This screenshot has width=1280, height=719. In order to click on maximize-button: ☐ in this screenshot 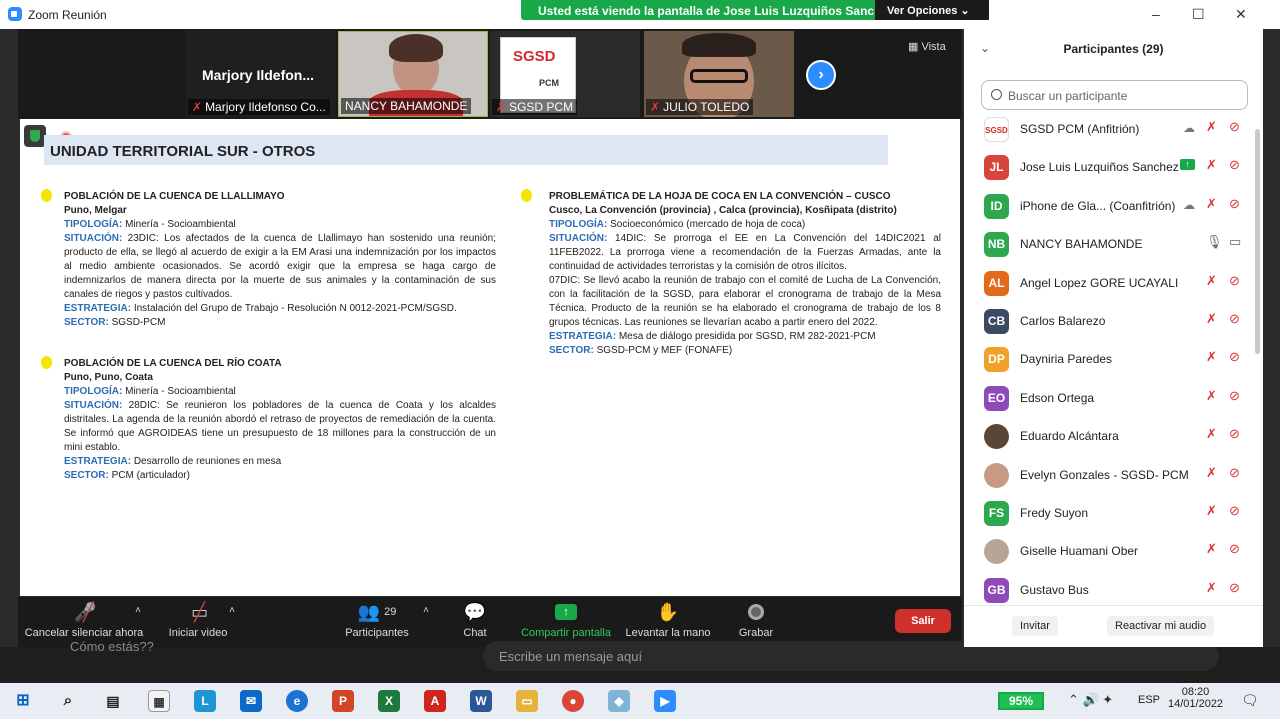, I will do `click(1198, 14)`.